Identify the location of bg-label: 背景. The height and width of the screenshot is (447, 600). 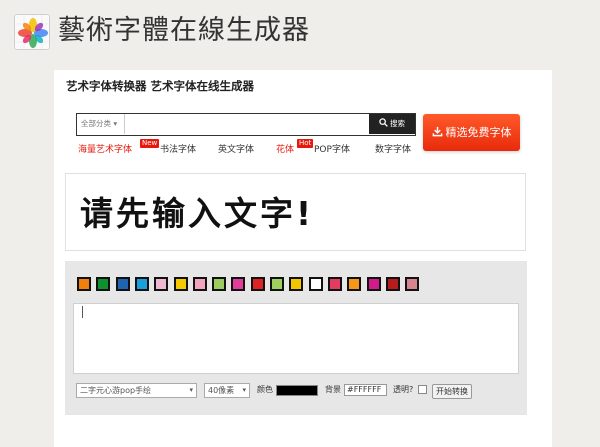
(333, 389).